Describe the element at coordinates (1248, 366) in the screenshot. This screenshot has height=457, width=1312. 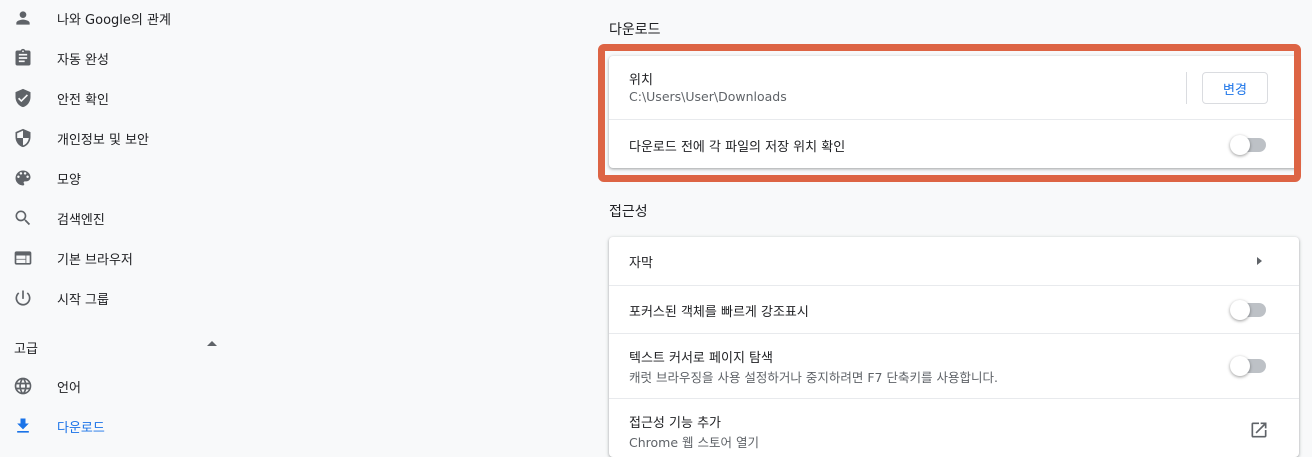
I see `caret-browsing-toggle` at that location.